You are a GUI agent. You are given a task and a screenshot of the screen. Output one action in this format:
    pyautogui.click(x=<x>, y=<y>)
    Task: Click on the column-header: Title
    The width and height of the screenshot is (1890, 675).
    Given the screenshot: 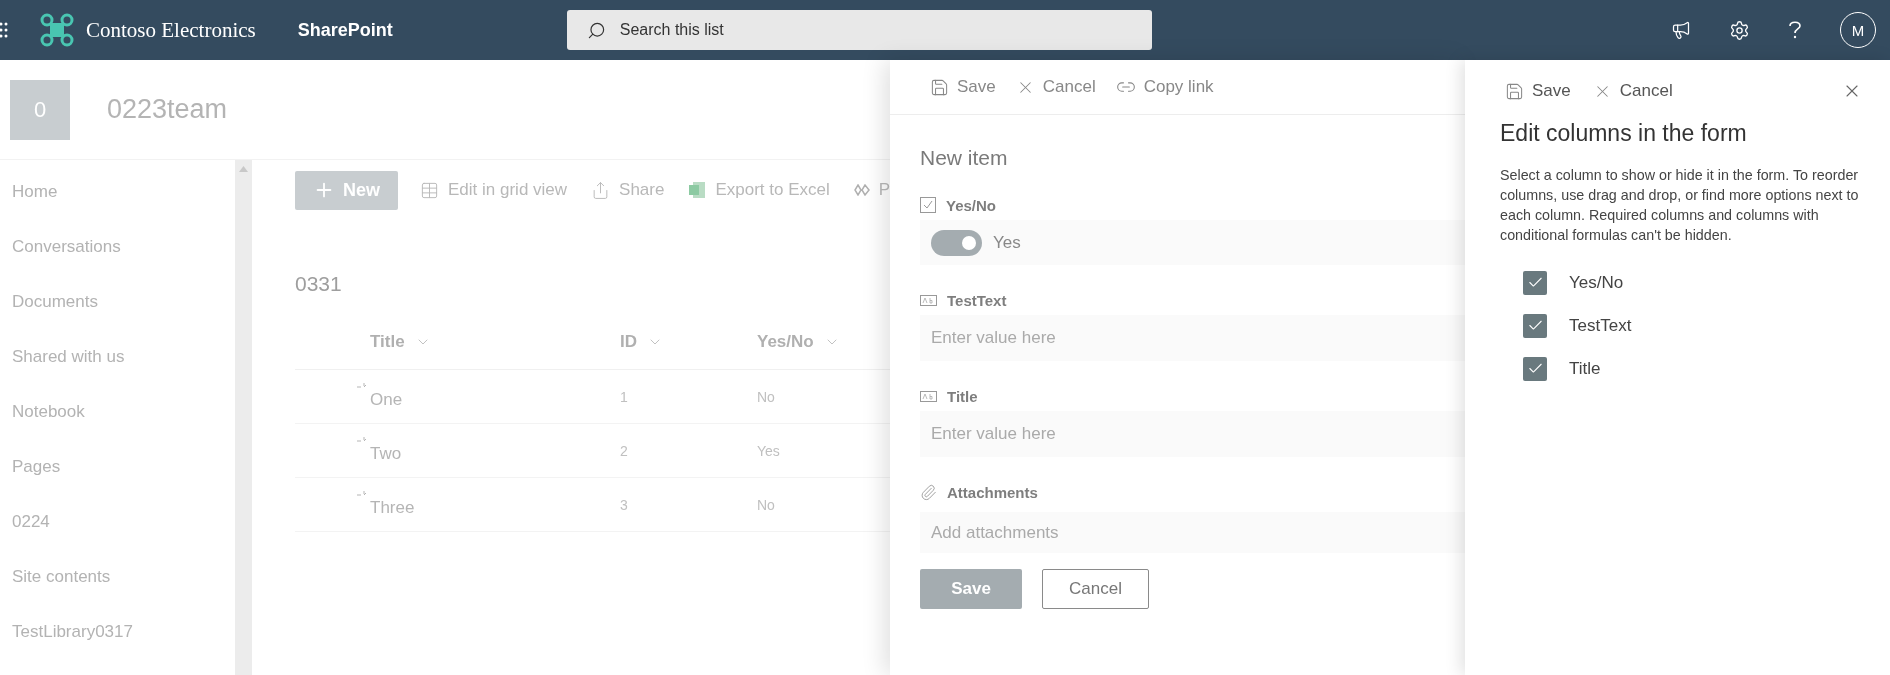 What is the action you would take?
    pyautogui.click(x=400, y=341)
    